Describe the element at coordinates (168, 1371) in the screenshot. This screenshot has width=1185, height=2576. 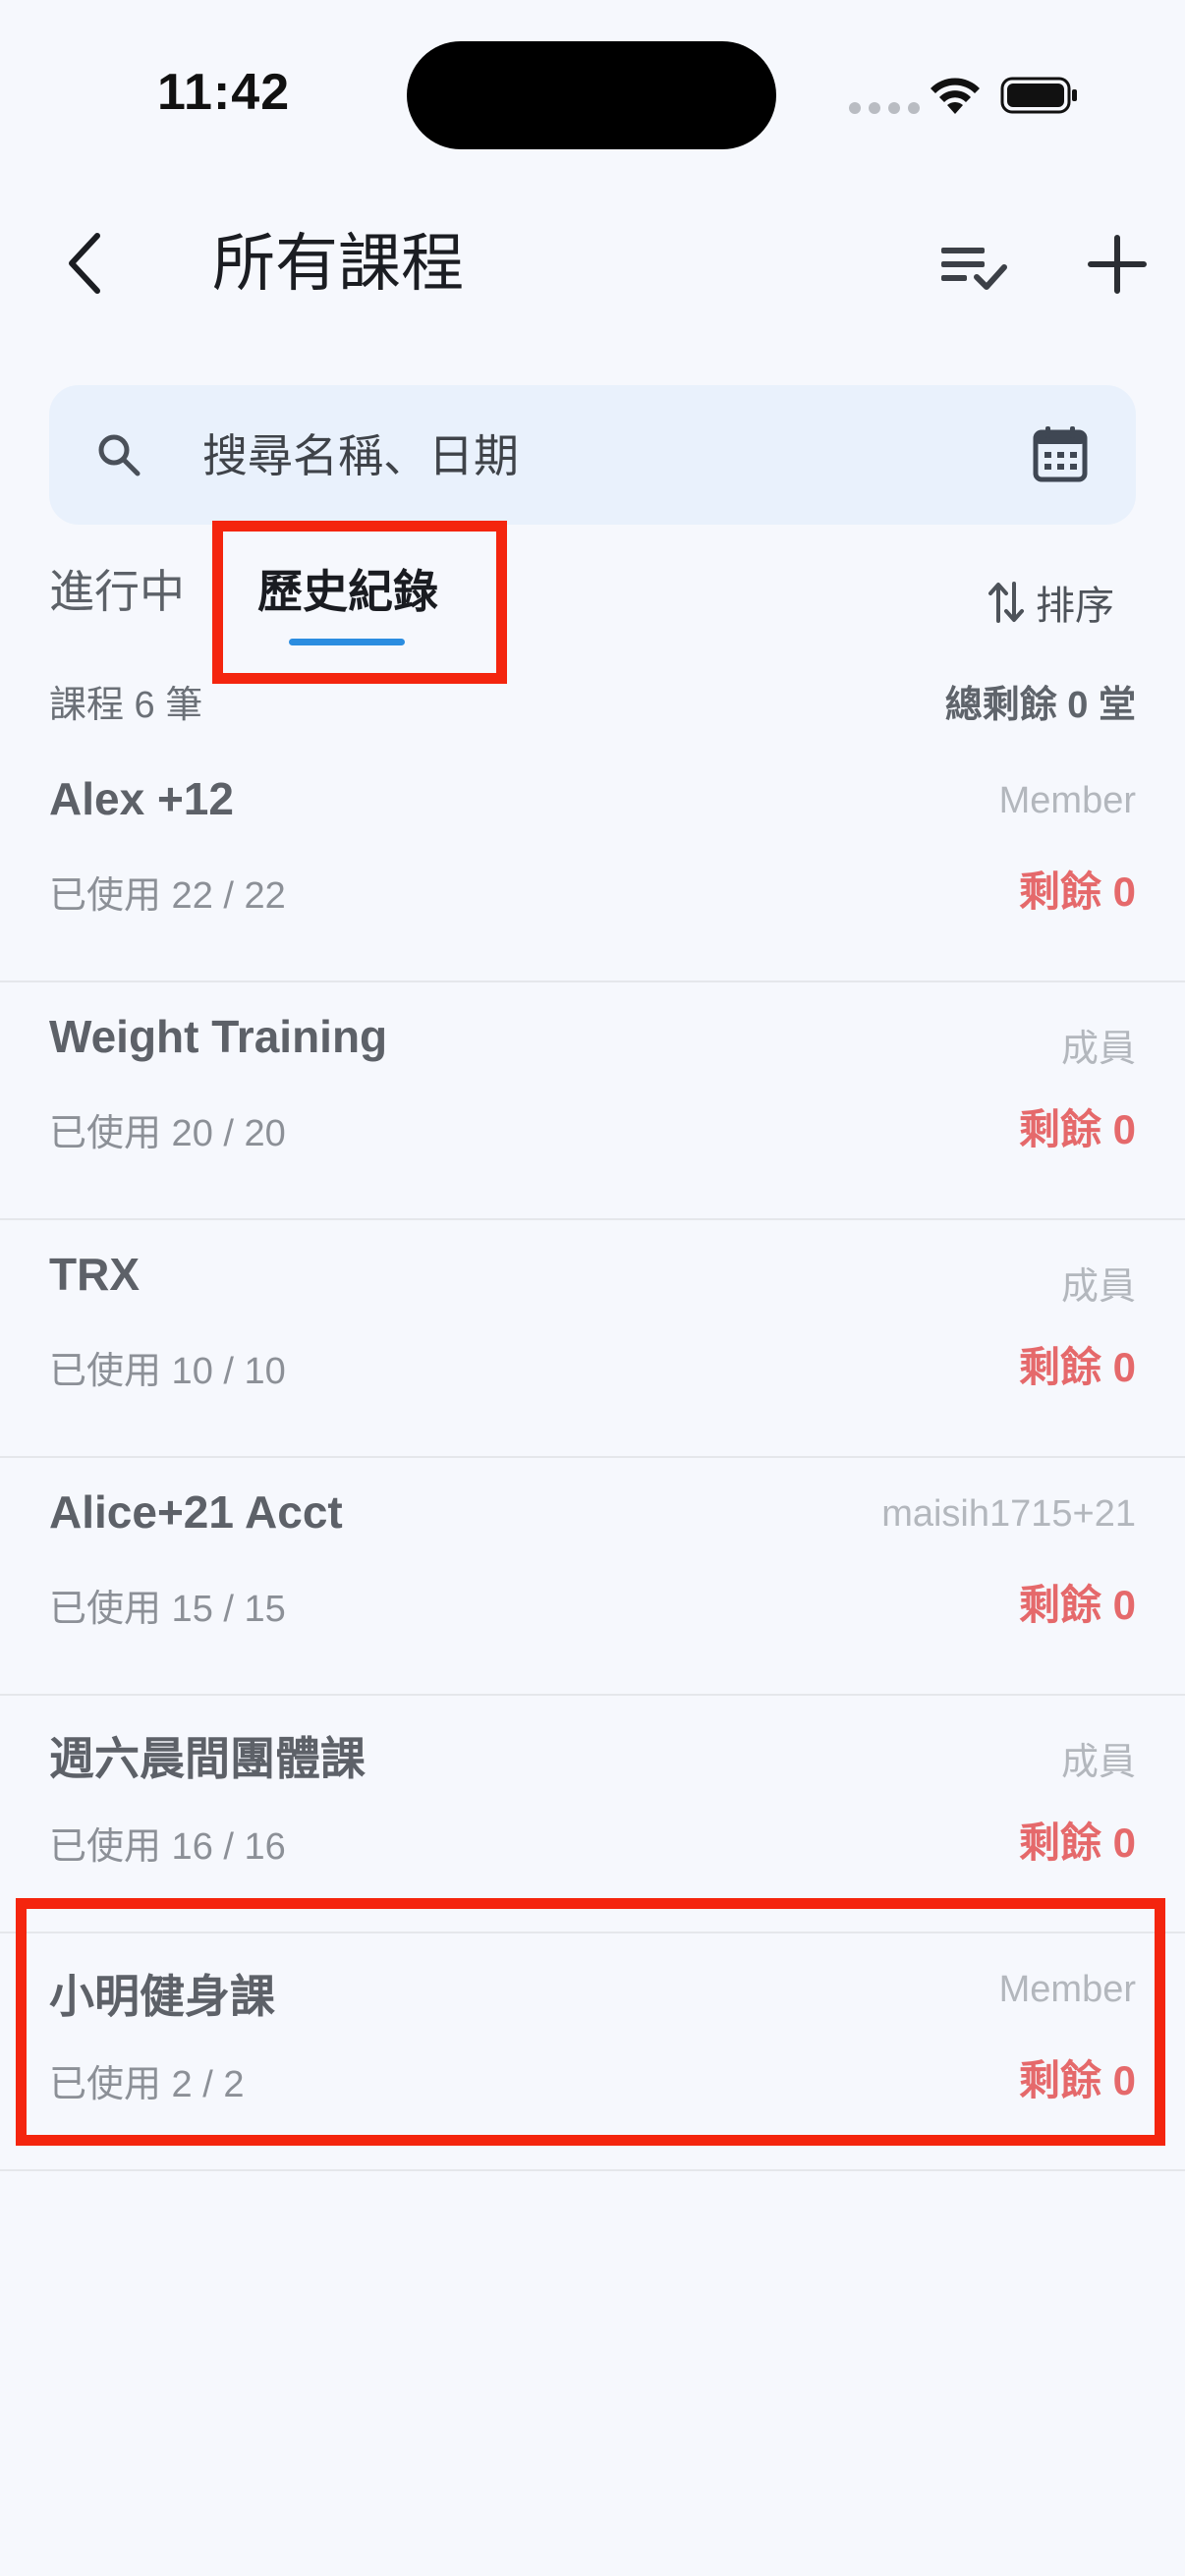
I see `course-used: 已使用 10 / 10` at that location.